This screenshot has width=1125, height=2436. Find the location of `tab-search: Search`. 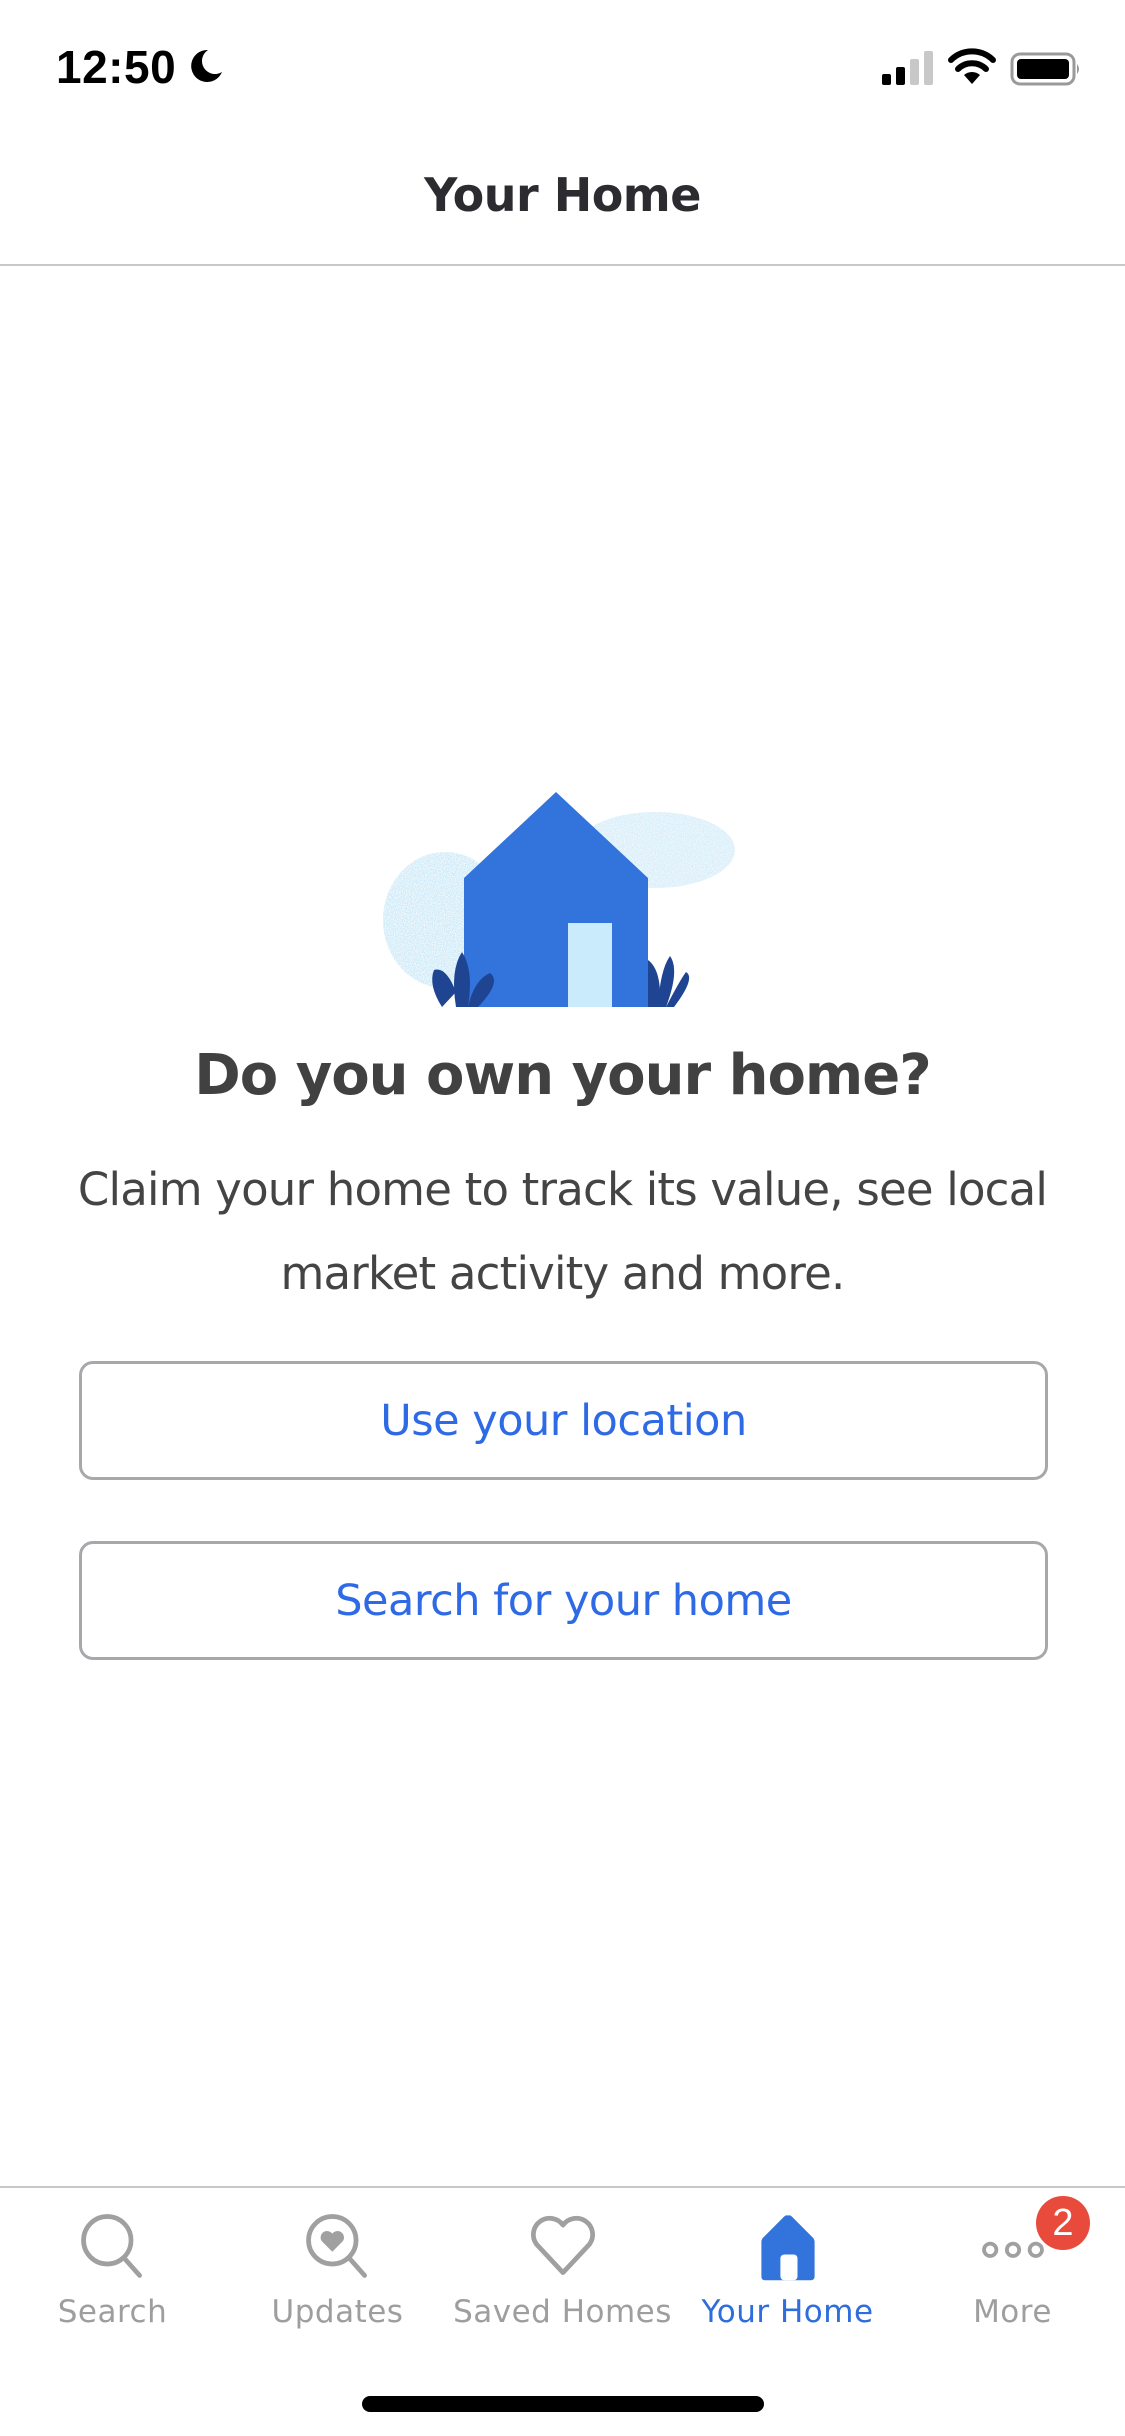

tab-search: Search is located at coordinates (112, 2260).